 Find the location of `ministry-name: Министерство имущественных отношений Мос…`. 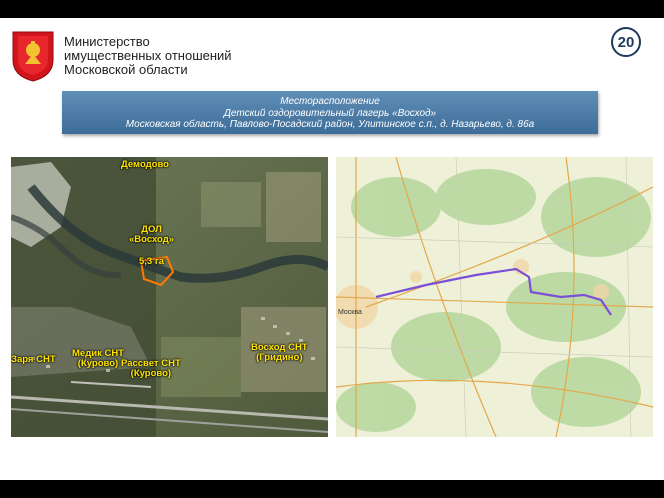

ministry-name: Министерство имущественных отношений Мос… is located at coordinates (148, 56).